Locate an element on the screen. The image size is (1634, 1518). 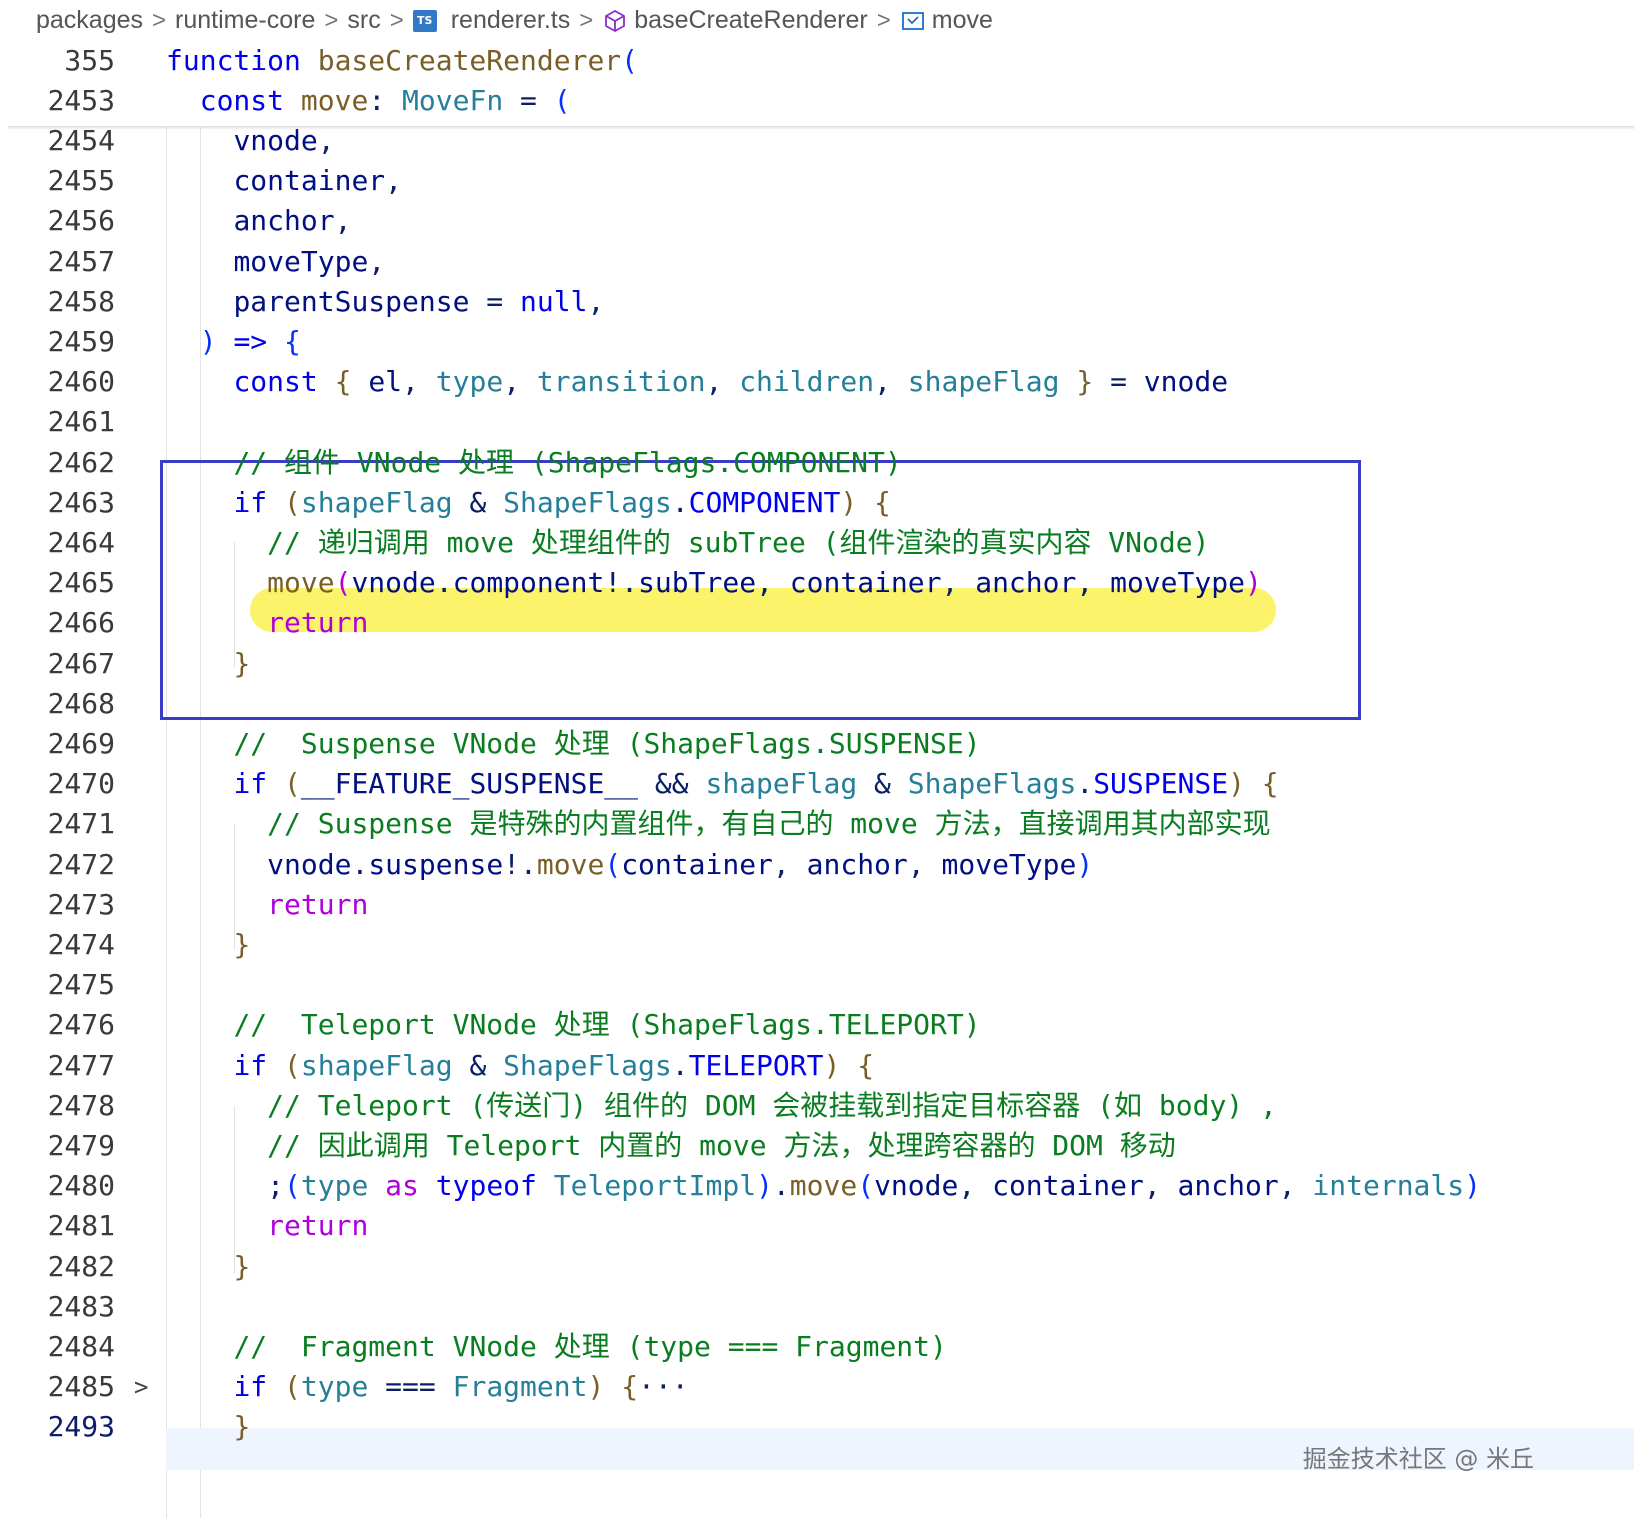
sticky-scroll-shadow is located at coordinates (821, 128).